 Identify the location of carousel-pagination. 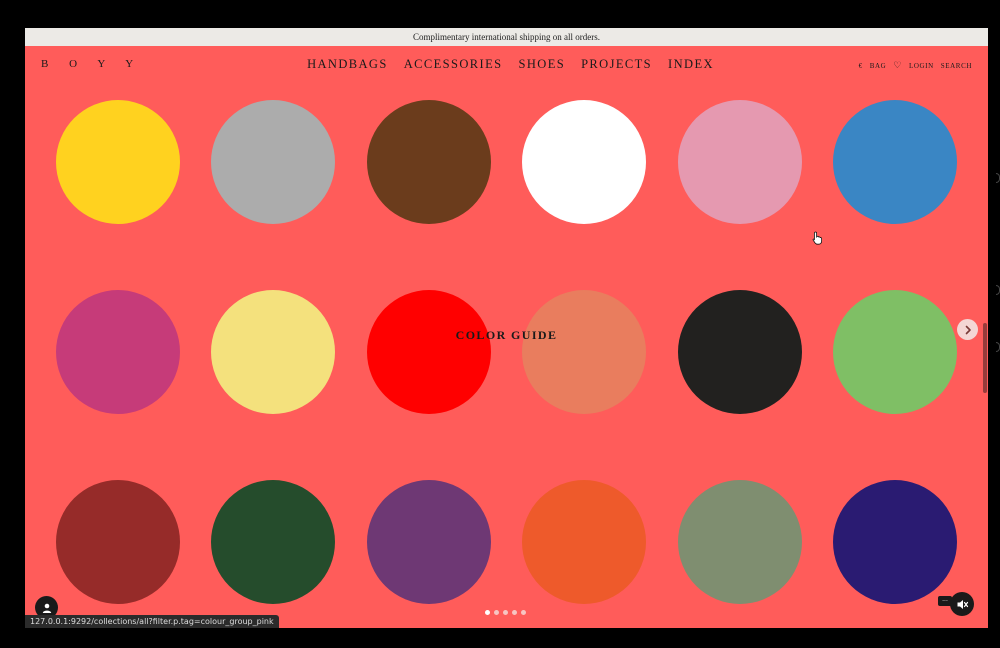
(505, 612).